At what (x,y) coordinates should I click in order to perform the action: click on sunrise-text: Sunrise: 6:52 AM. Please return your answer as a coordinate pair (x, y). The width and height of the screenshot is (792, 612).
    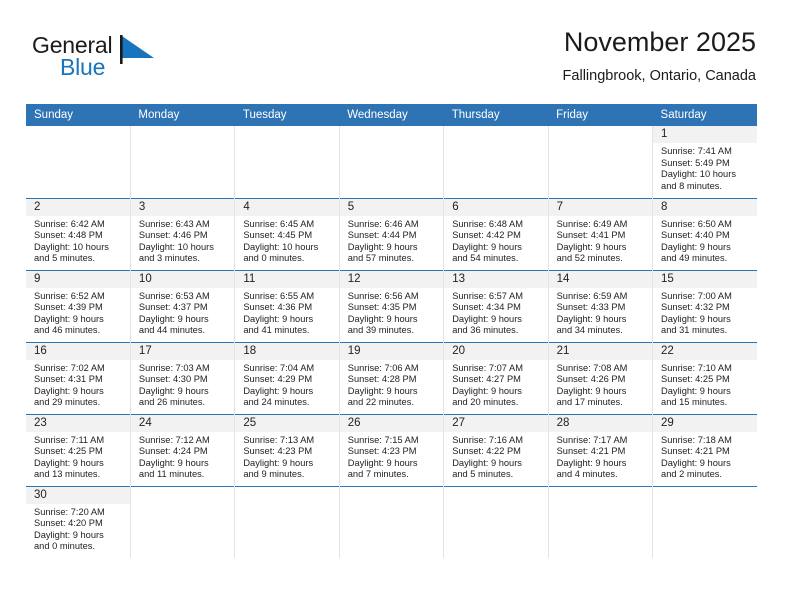
    Looking at the image, I should click on (69, 295).